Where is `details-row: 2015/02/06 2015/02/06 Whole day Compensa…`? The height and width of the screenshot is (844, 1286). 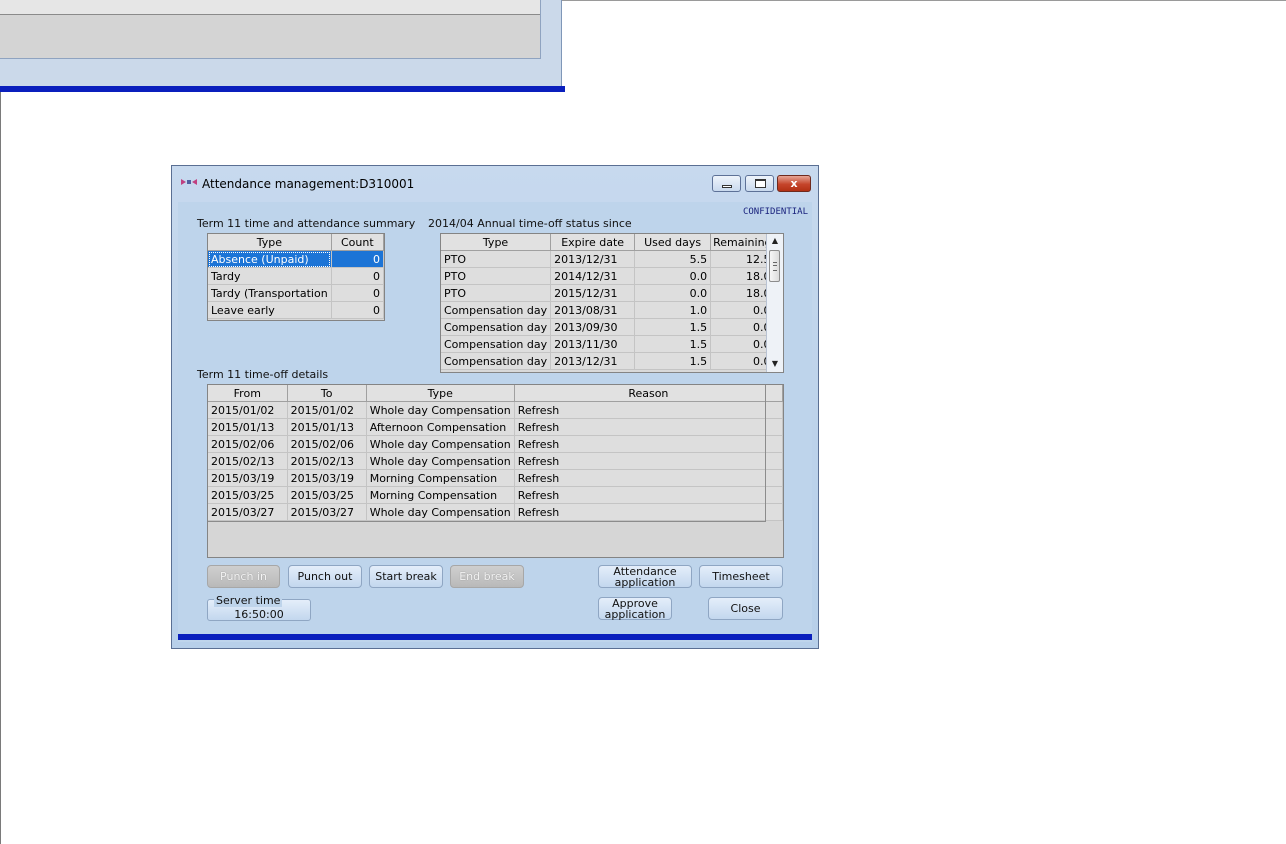
details-row: 2015/02/06 2015/02/06 Whole day Compensa… is located at coordinates (495, 444).